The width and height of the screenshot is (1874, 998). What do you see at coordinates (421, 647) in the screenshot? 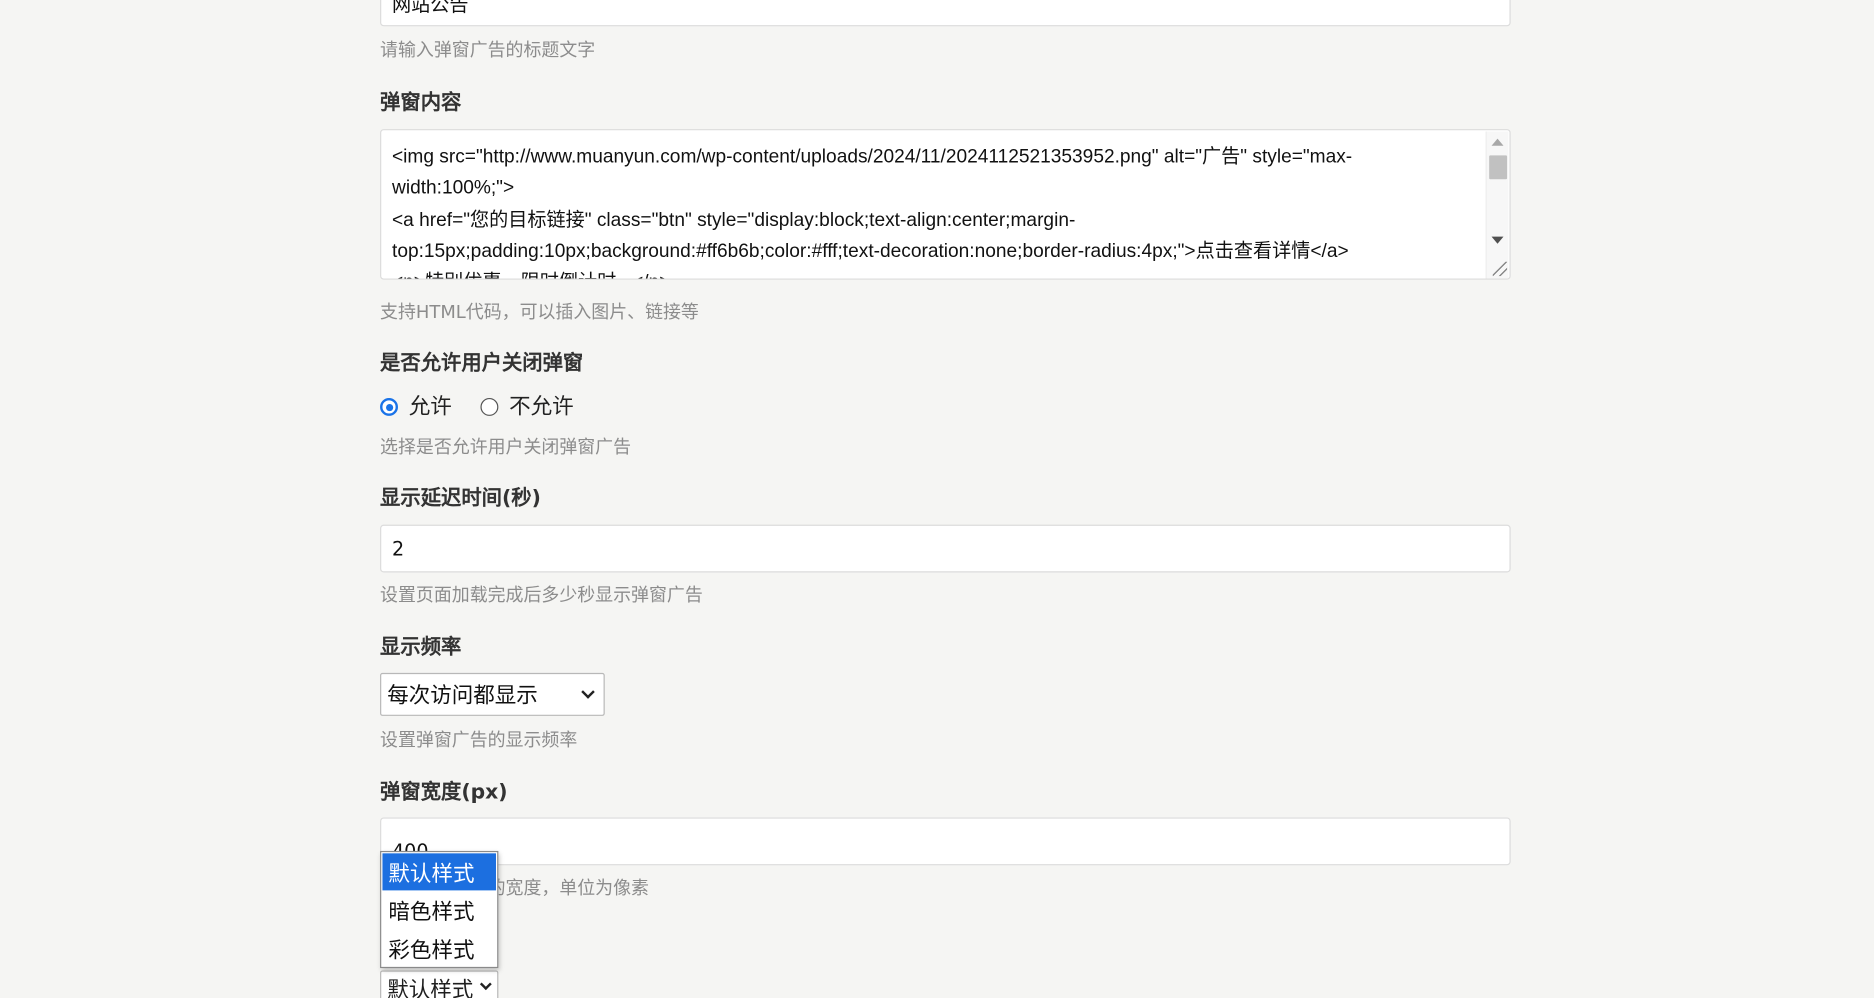
I see `frequency-label: 显示频率` at bounding box center [421, 647].